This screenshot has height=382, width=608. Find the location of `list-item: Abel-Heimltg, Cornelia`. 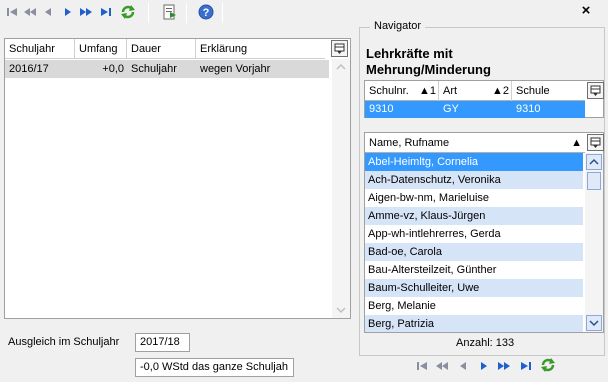

list-item: Abel-Heimltg, Cornelia is located at coordinates (474, 162).